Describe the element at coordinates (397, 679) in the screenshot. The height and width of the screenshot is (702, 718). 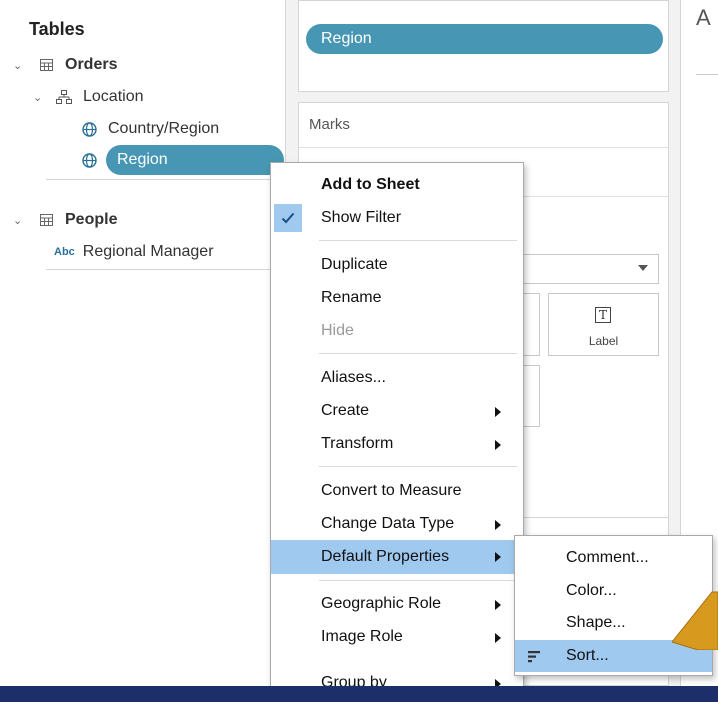
I see `menu-item-group-by: Group by` at that location.